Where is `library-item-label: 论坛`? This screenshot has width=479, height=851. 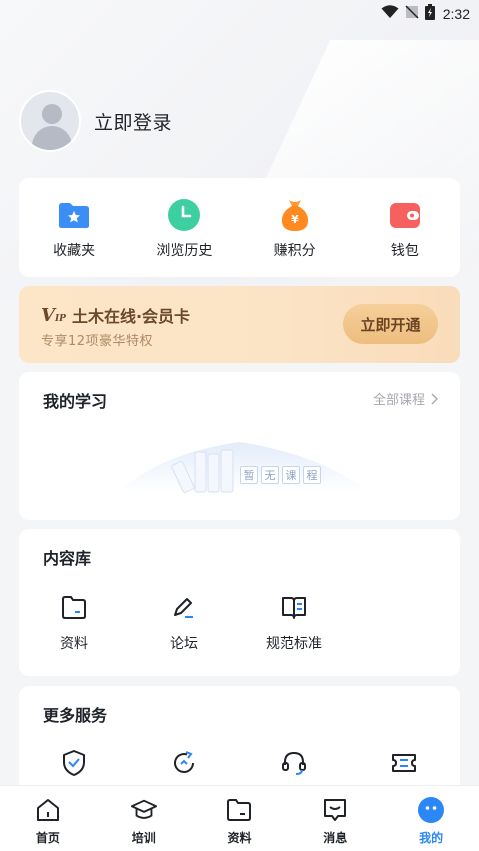 library-item-label: 论坛 is located at coordinates (184, 644).